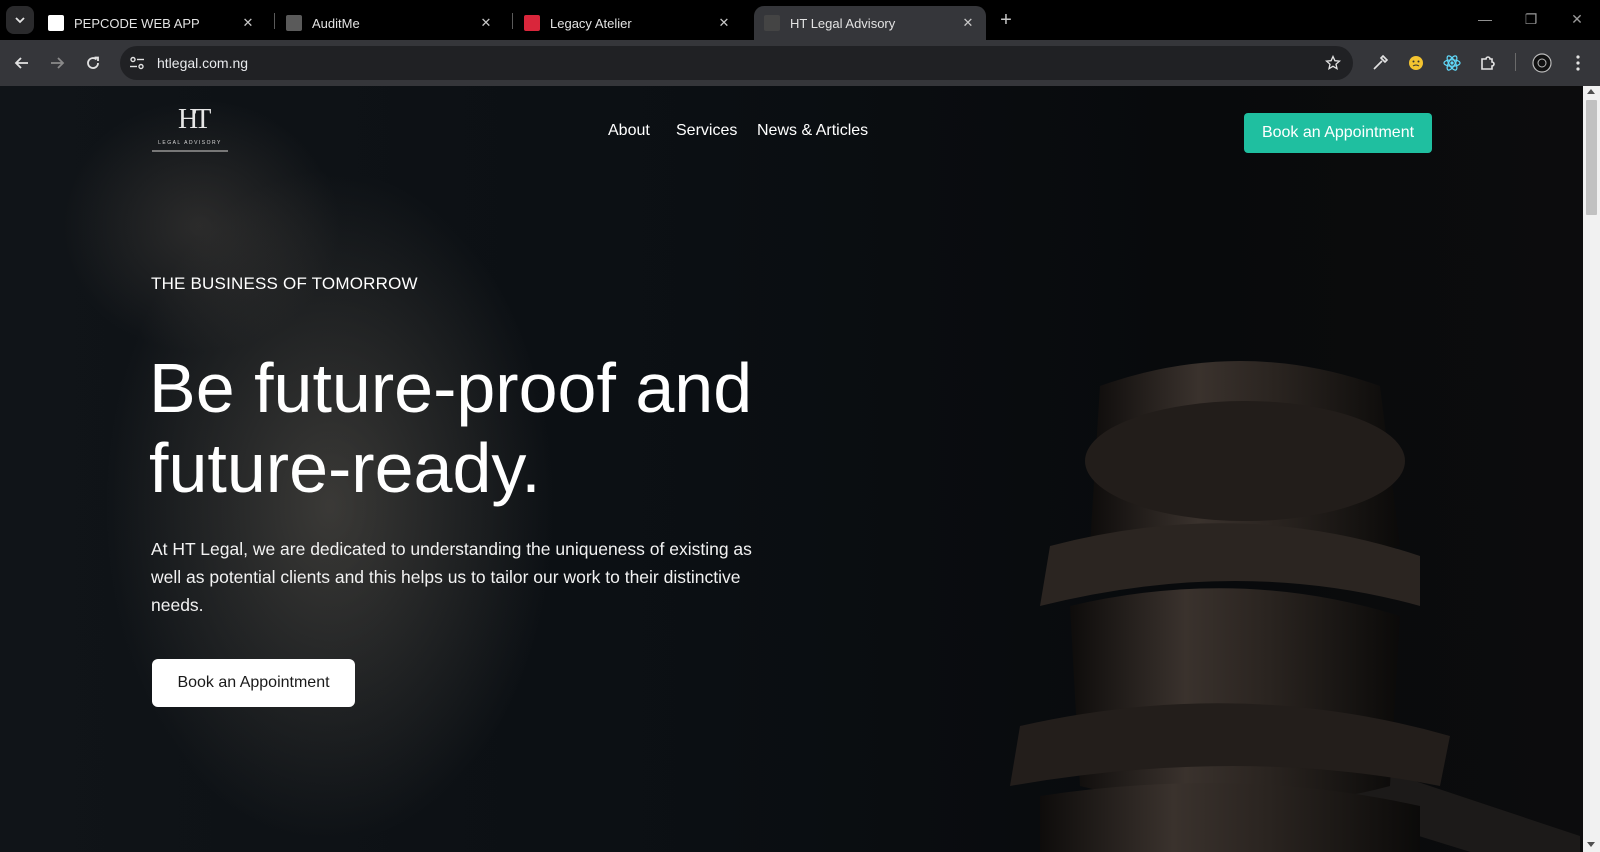 The image size is (1600, 852). I want to click on tab-pepcode: PEPCODE WEB APP ✕, so click(152, 23).